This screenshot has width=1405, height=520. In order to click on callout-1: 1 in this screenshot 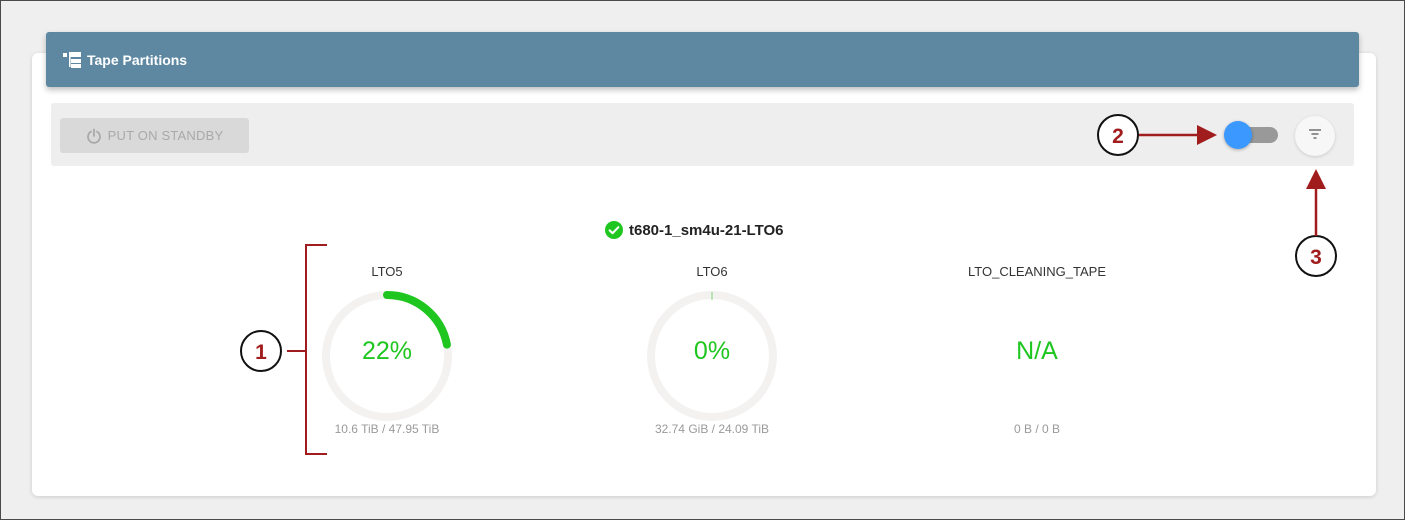, I will do `click(261, 351)`.